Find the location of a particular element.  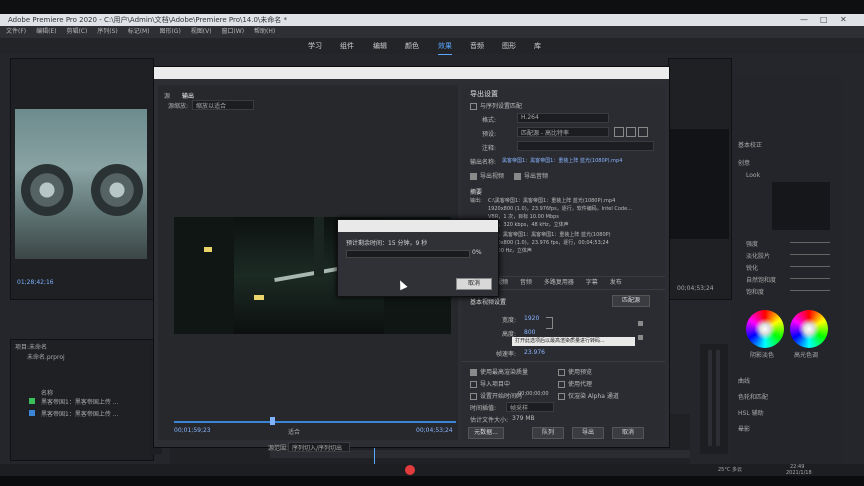

fit-label: 适合 is located at coordinates (294, 431).